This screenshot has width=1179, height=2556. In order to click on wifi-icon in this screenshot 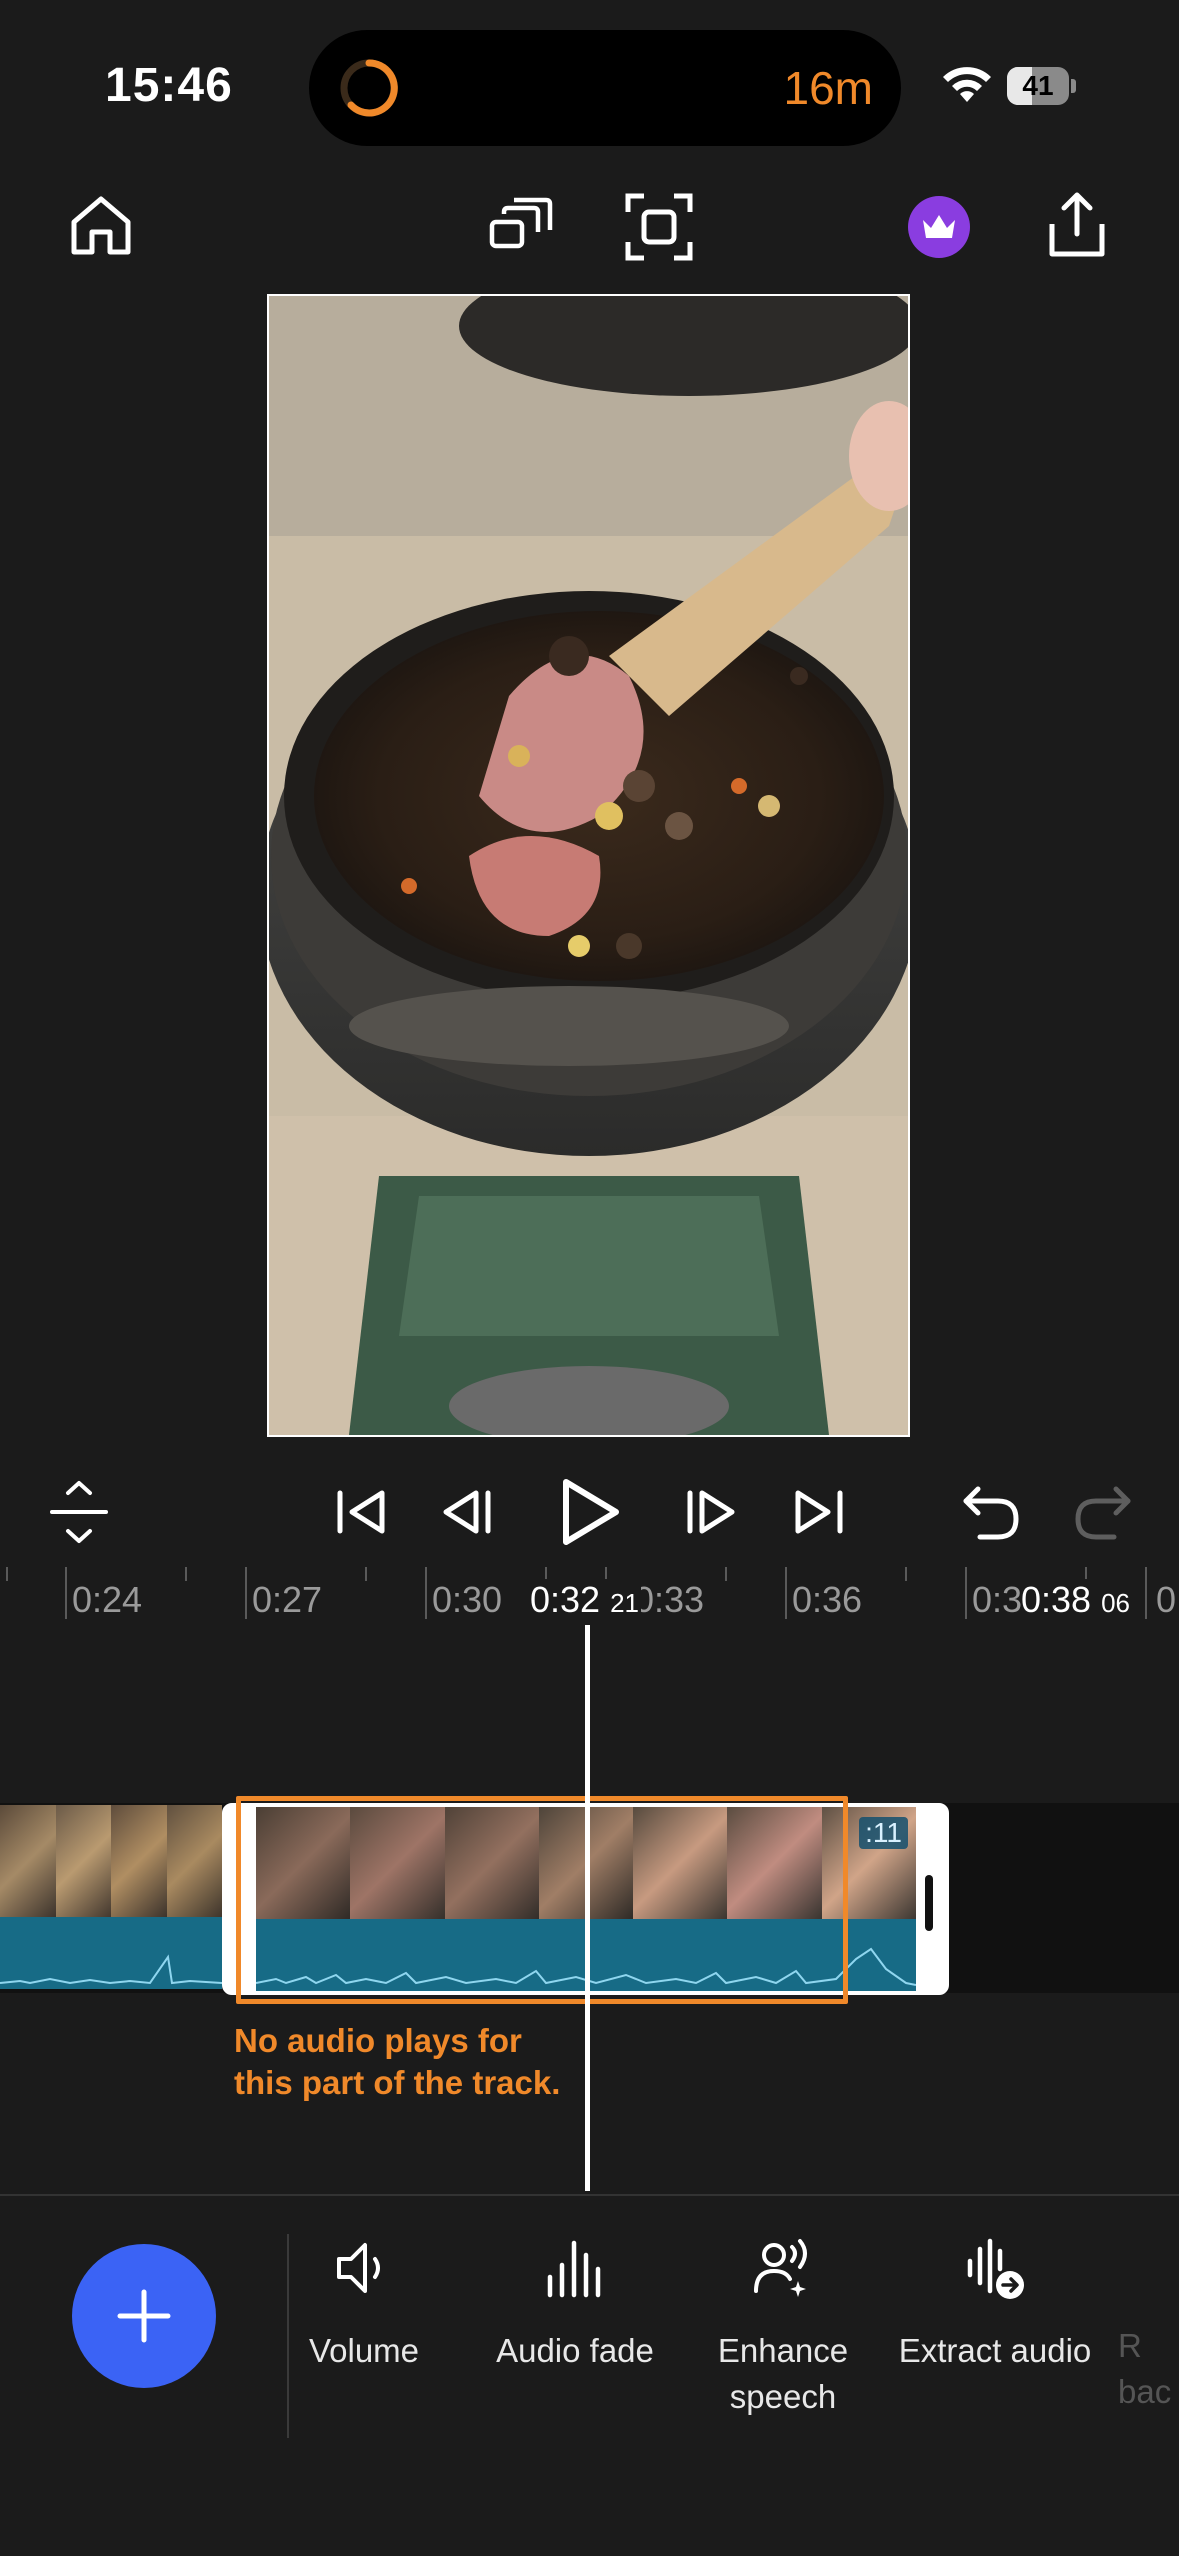, I will do `click(967, 84)`.